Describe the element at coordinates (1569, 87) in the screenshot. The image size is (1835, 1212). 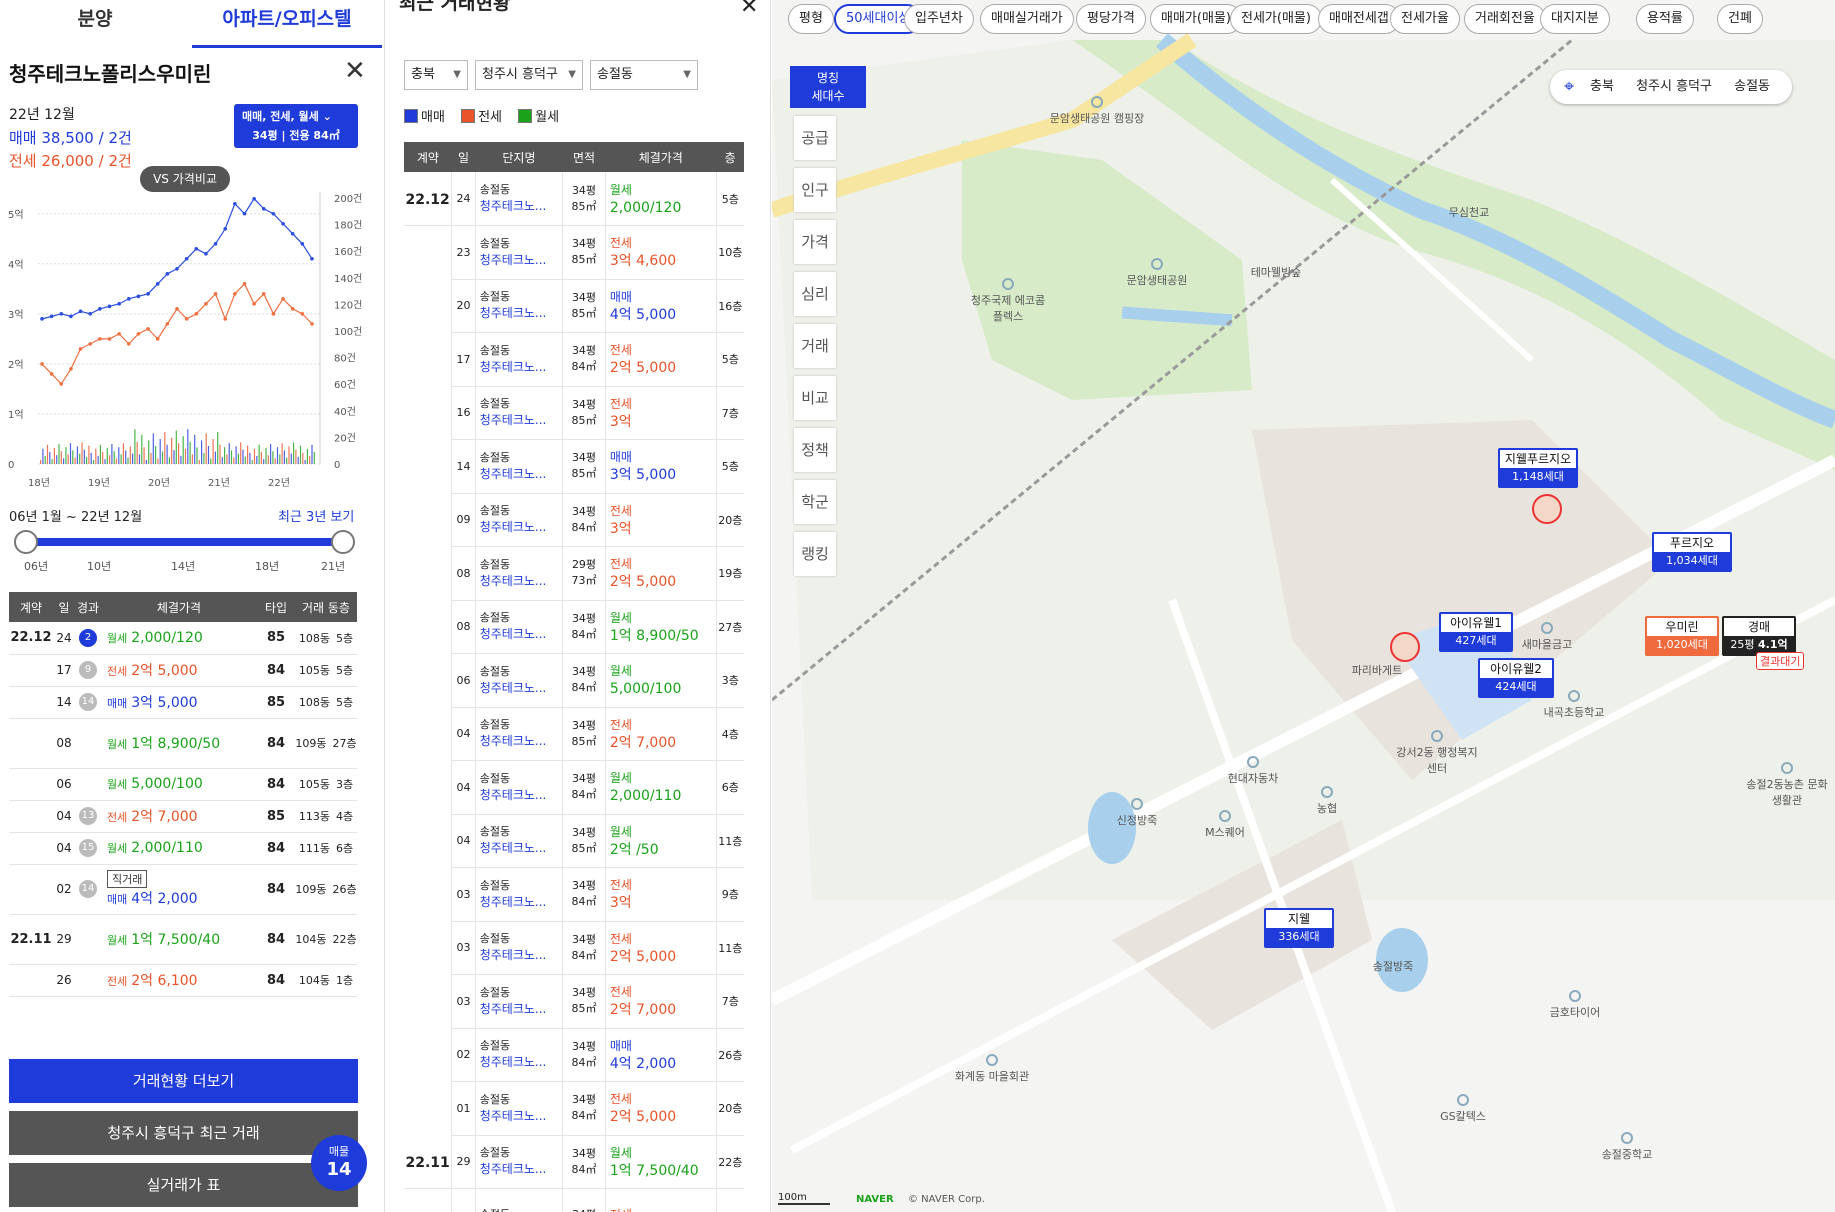
I see `crosshair-icon: ⌖` at that location.